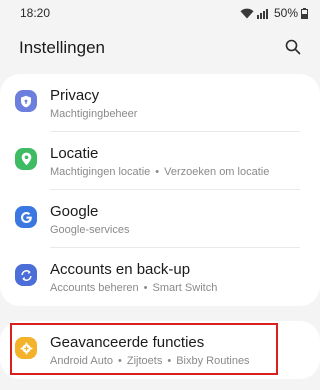  I want to click on header: Instellingen, so click(160, 47).